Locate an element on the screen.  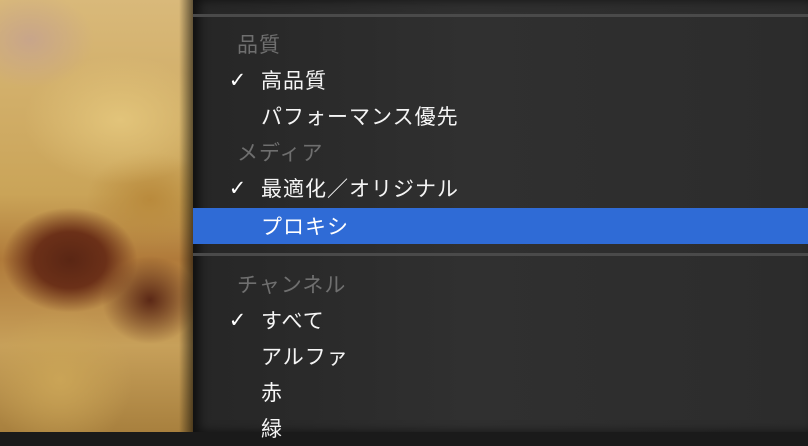
menu-item-label: すべて is located at coordinates (293, 321).